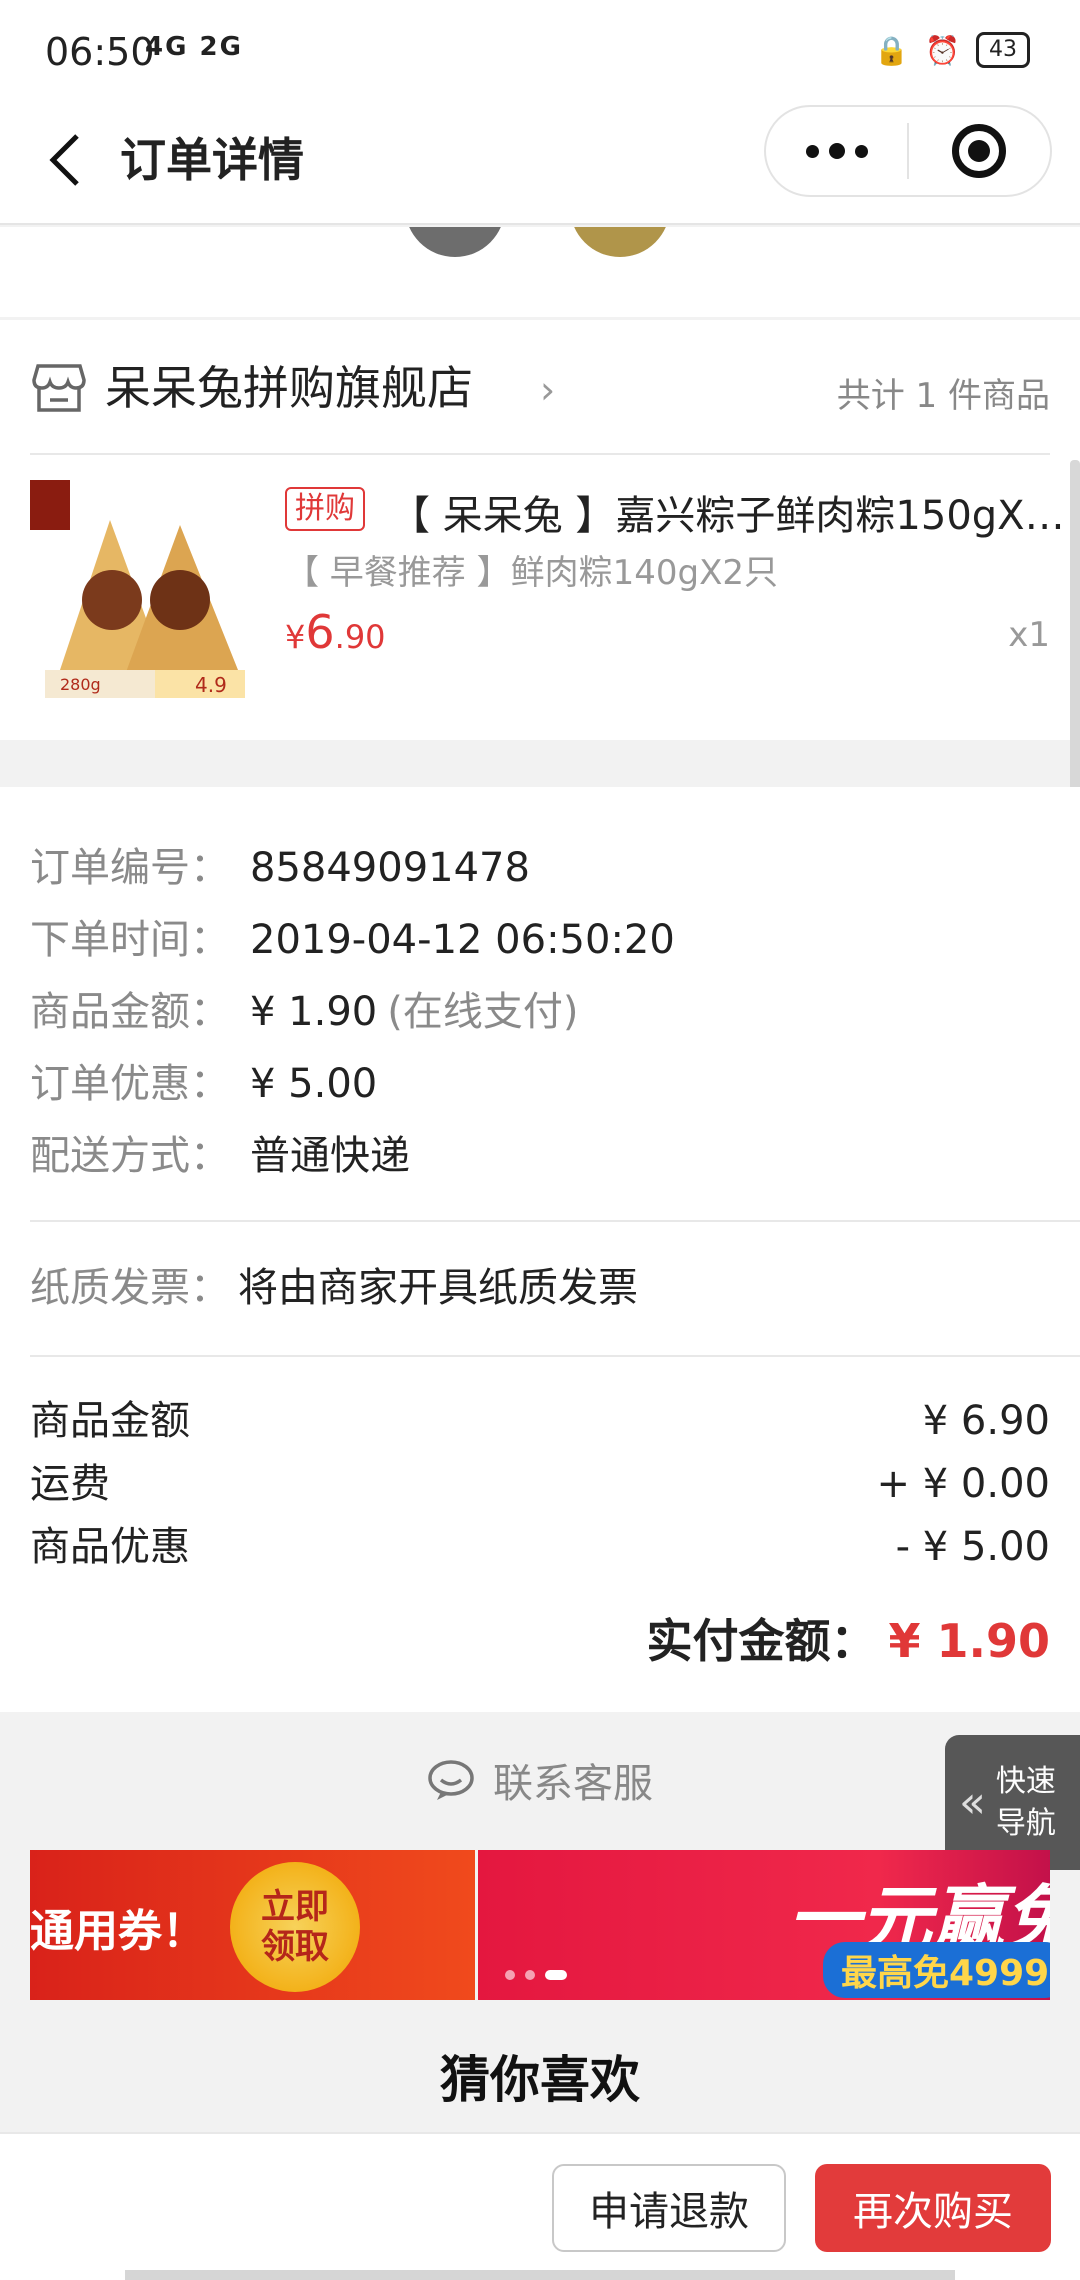  Describe the element at coordinates (540, 1421) in the screenshot. I see `total-row: 商品金额 ¥ 6.90` at that location.